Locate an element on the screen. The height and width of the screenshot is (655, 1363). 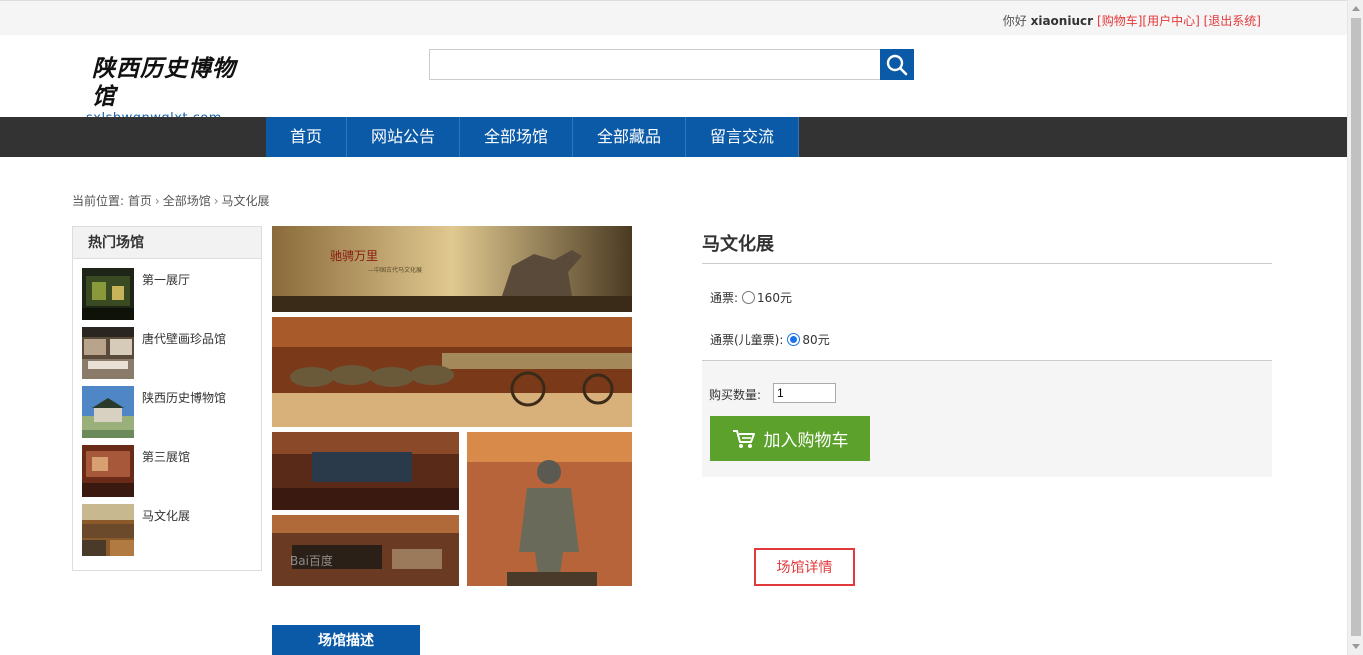
nav-item-all-venues: 全部场馆 is located at coordinates (516, 137).